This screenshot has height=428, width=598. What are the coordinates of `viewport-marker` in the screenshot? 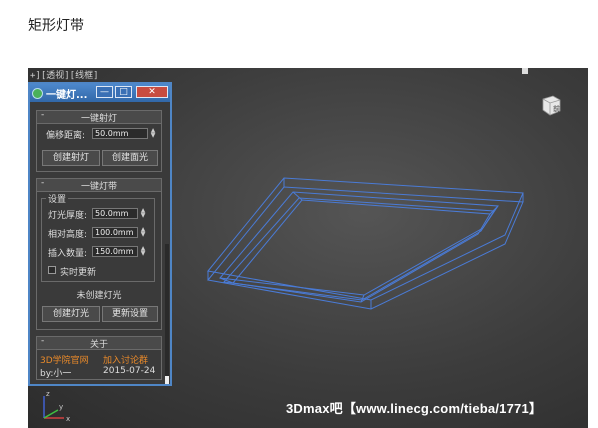 It's located at (525, 71).